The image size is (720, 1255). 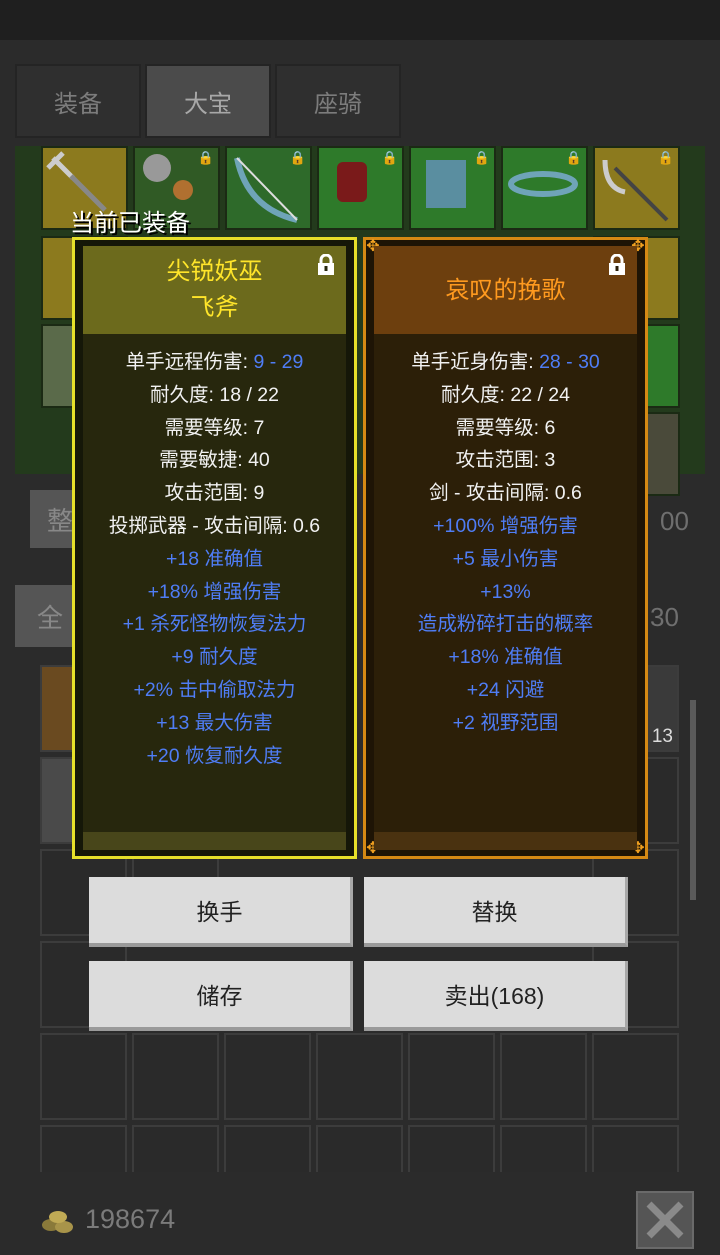 What do you see at coordinates (569, 362) in the screenshot?
I see `stat-value: 28 - 30` at bounding box center [569, 362].